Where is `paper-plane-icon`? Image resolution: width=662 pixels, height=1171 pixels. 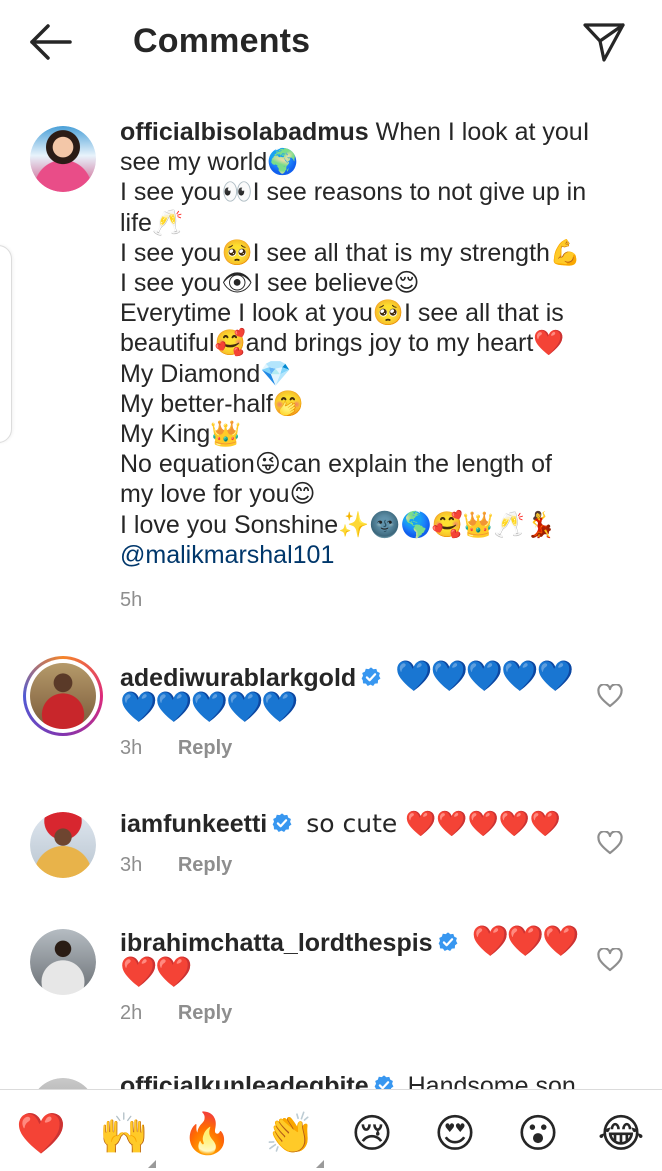 paper-plane-icon is located at coordinates (604, 42).